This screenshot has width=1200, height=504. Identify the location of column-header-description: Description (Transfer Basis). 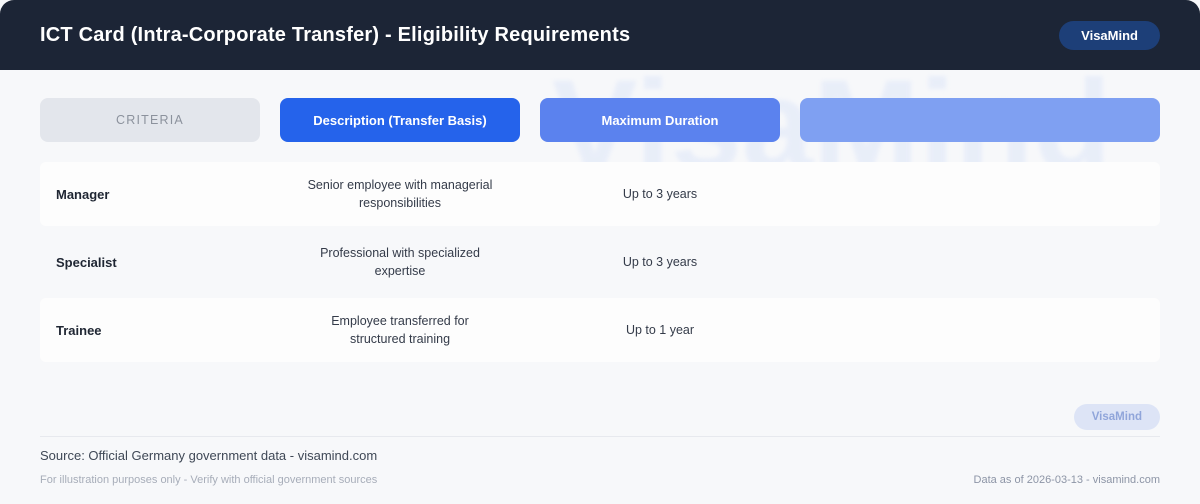
(400, 120).